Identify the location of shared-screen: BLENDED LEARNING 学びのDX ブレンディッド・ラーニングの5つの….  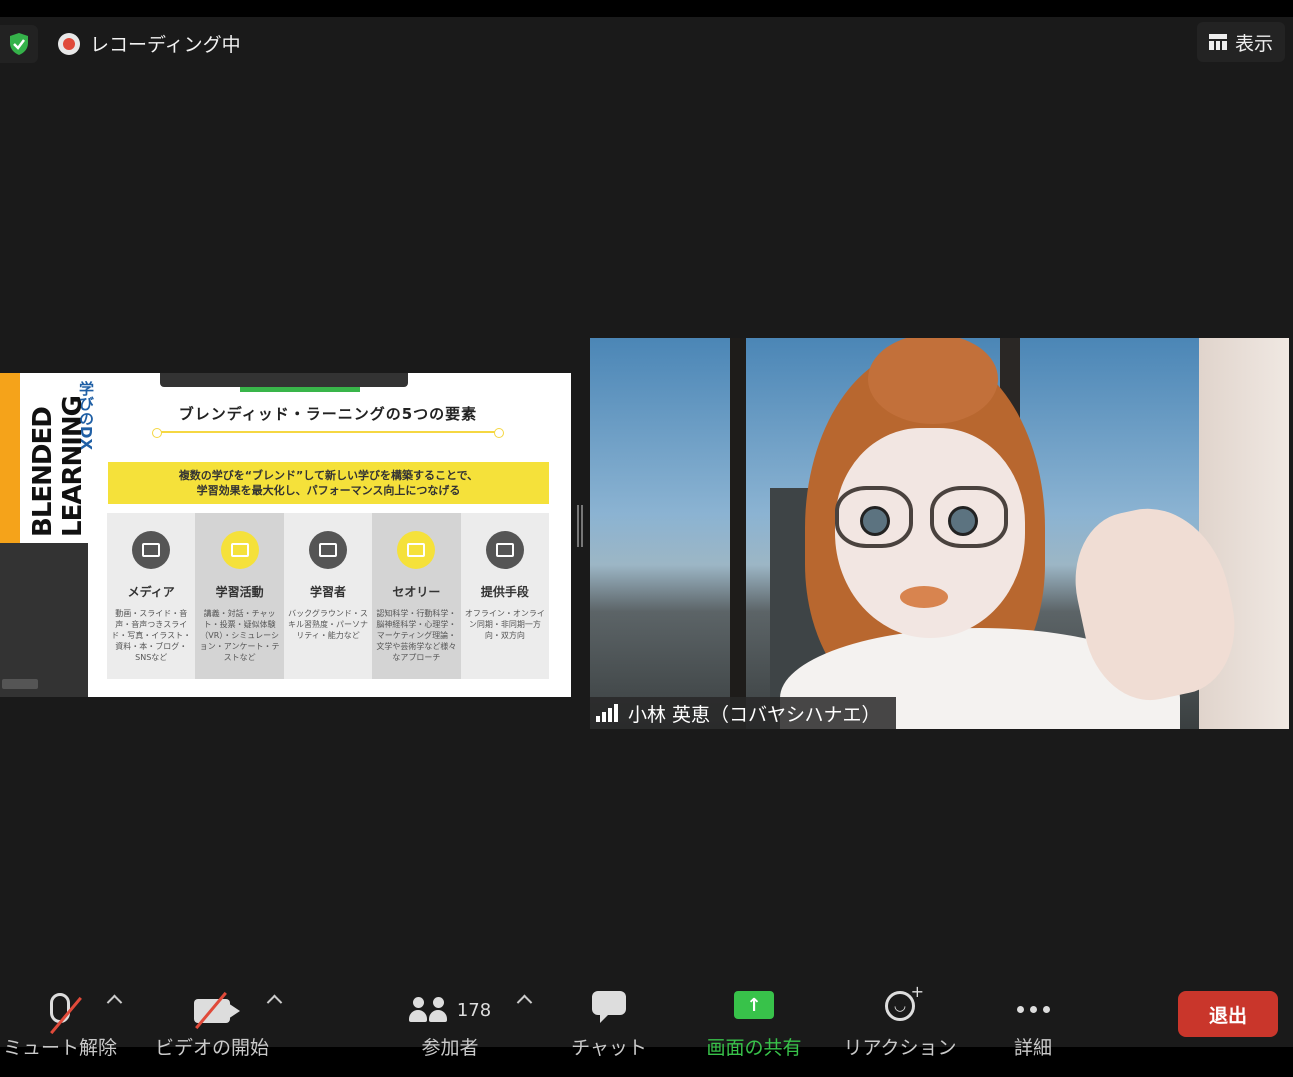
(285, 535).